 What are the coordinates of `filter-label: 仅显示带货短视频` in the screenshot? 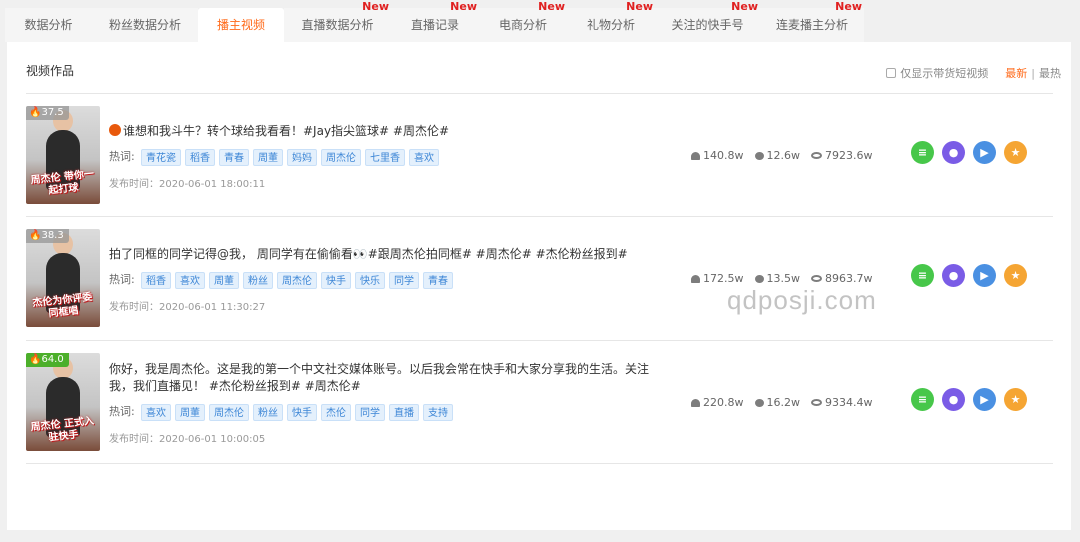 It's located at (944, 73).